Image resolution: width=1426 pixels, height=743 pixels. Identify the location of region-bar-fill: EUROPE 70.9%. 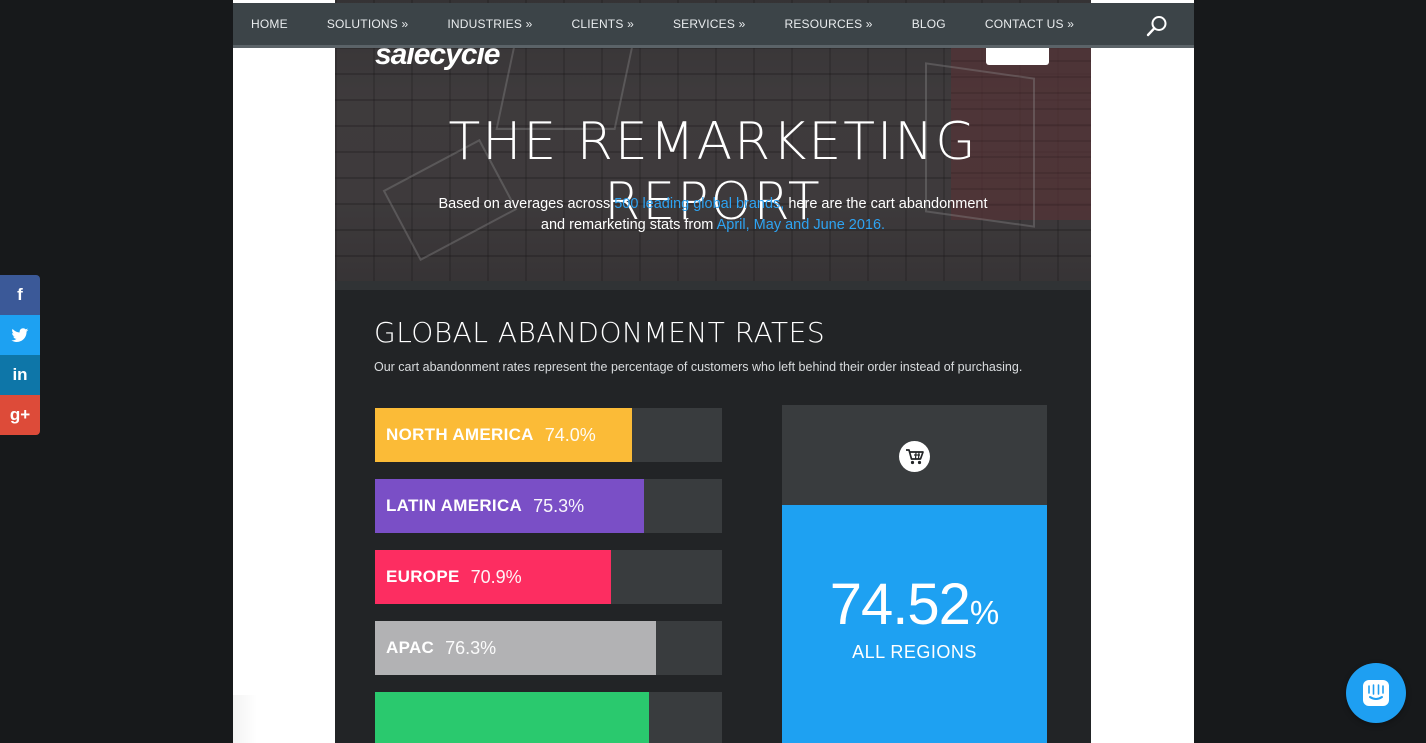
(493, 577).